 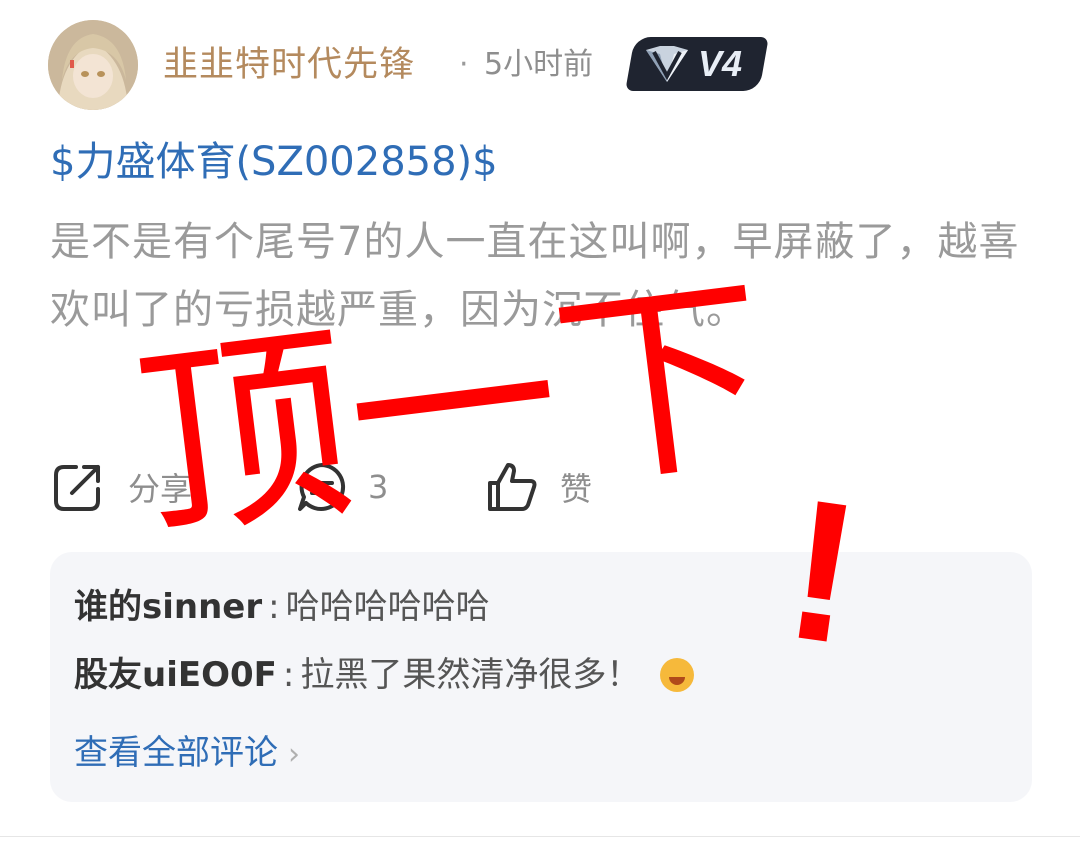 I want to click on user-avatar, so click(x=93, y=65).